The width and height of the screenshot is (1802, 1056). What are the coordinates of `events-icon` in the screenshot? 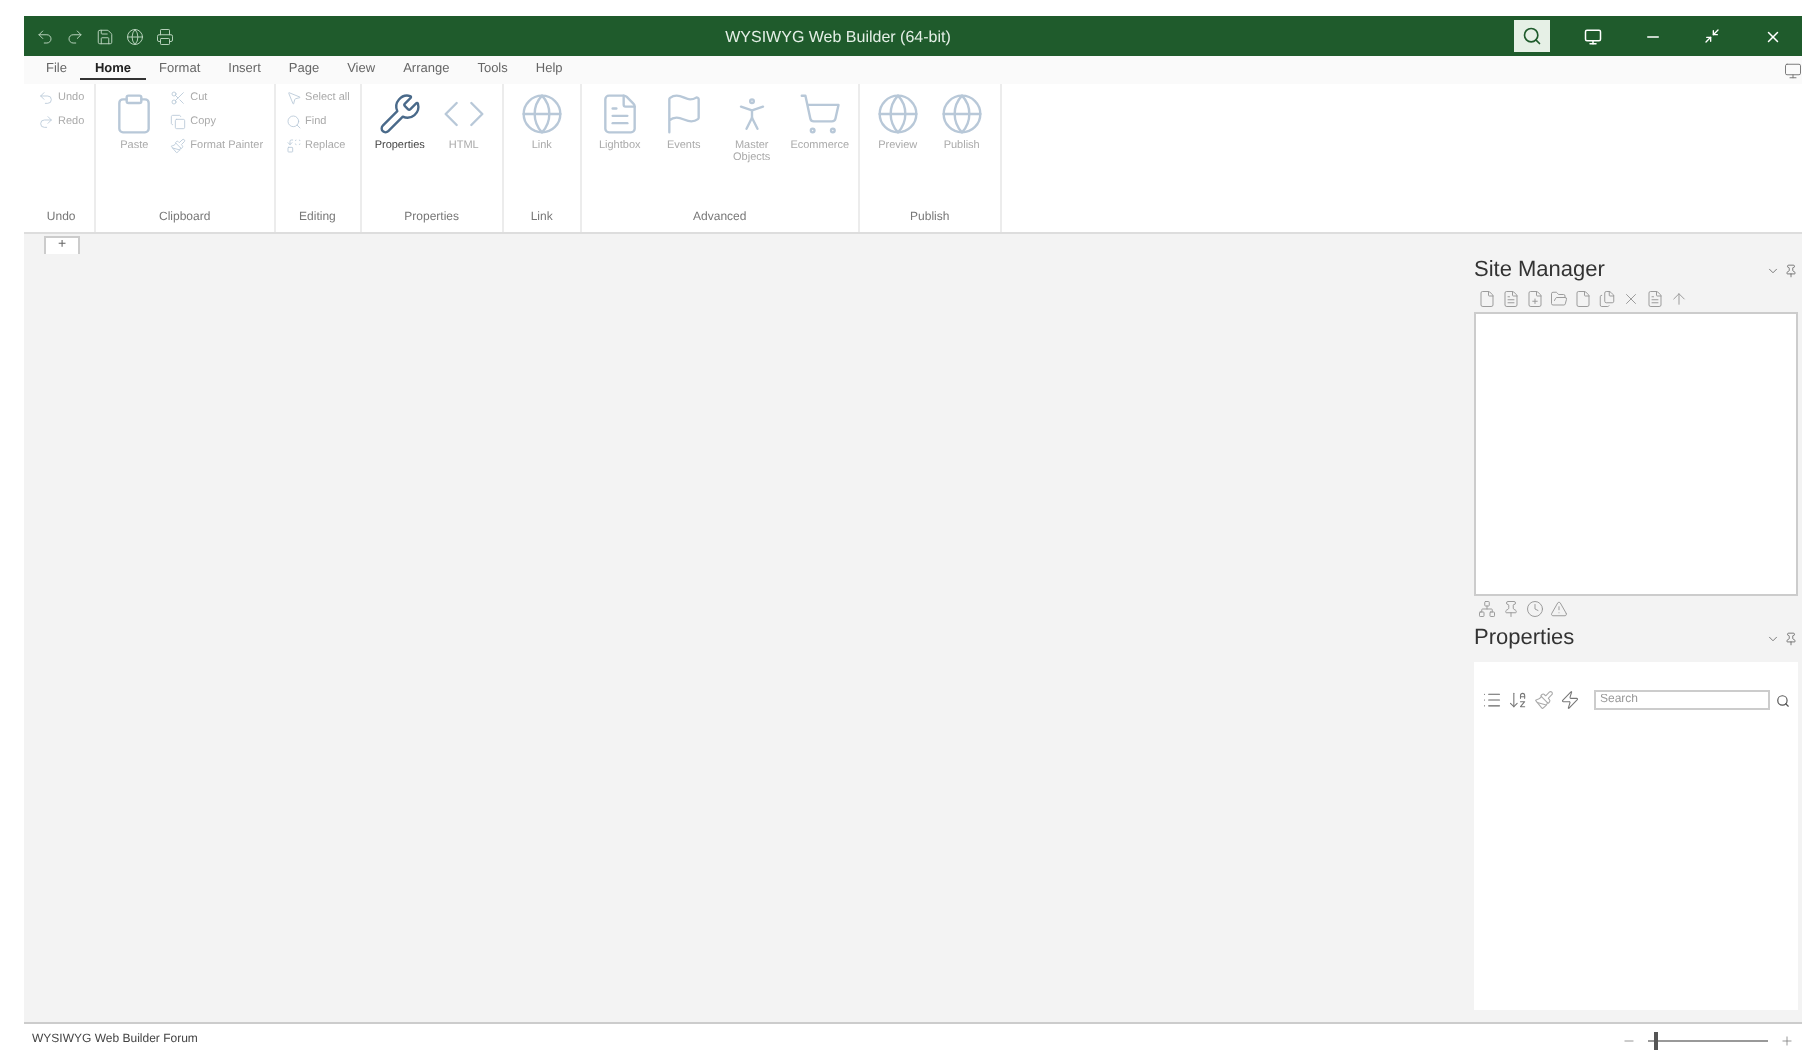 It's located at (1570, 700).